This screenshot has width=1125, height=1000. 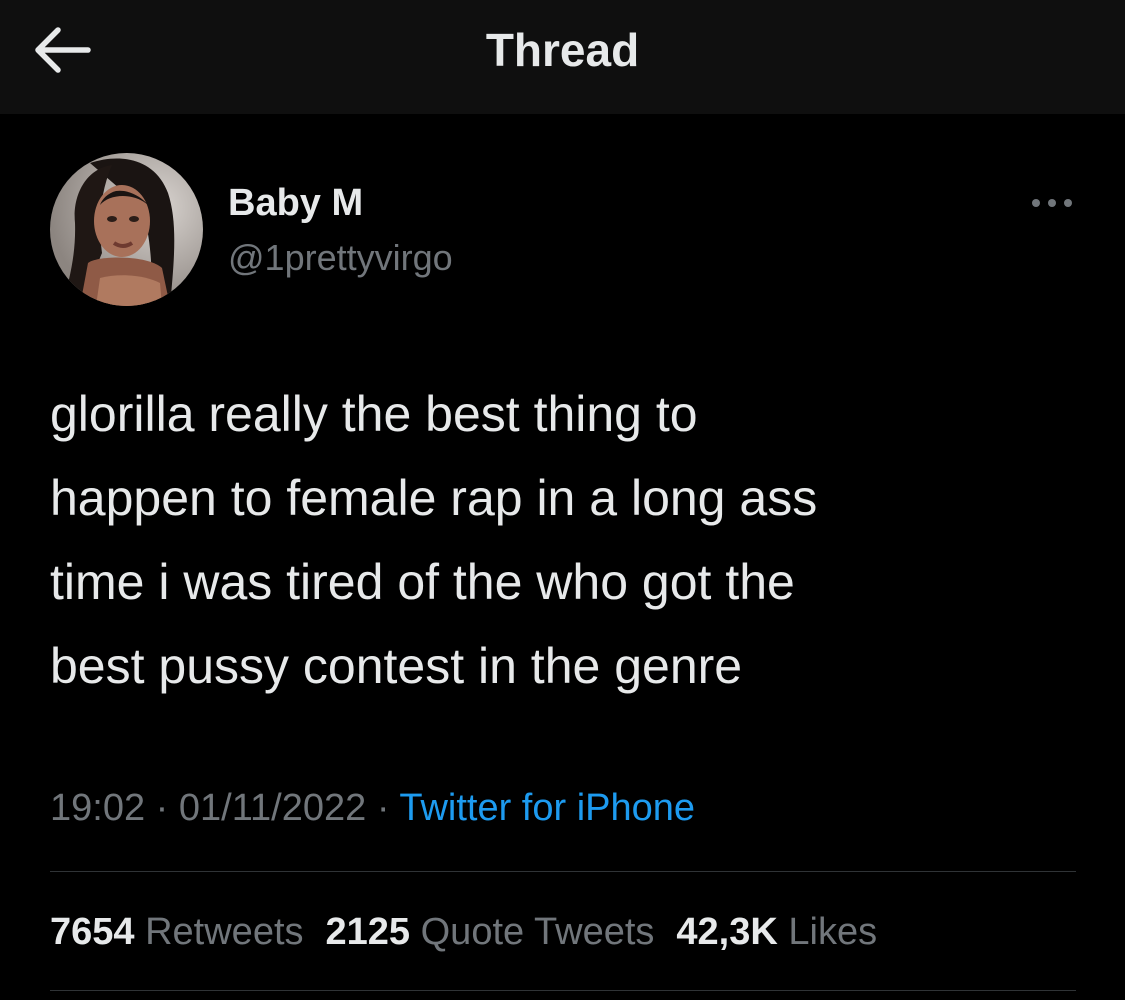 I want to click on more-options-button, so click(x=1052, y=203).